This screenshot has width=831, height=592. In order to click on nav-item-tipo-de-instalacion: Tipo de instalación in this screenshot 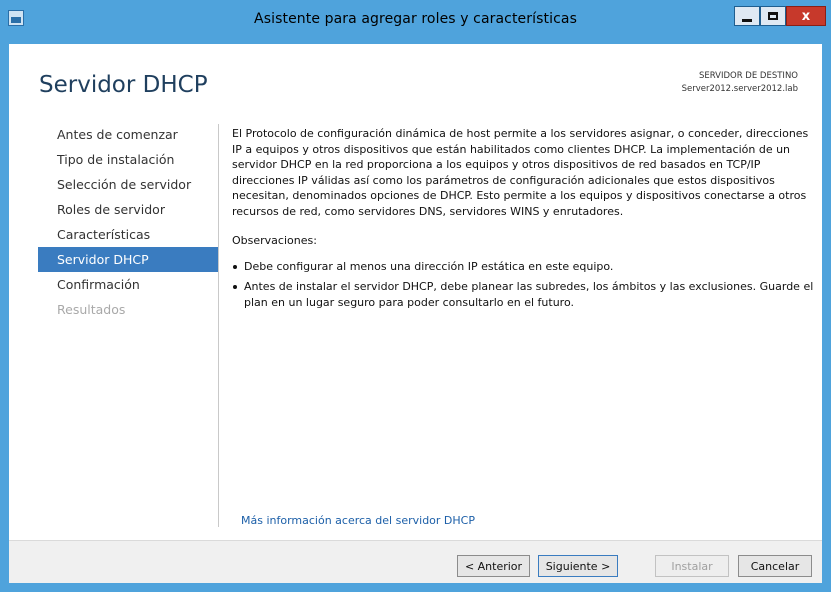, I will do `click(128, 159)`.